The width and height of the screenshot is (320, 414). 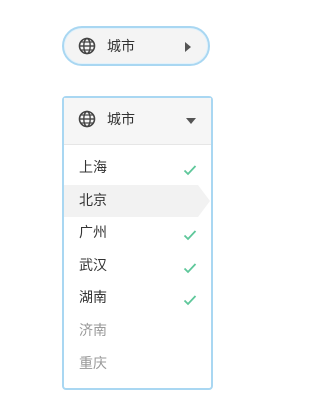 I want to click on hover-arrow, so click(x=204, y=200).